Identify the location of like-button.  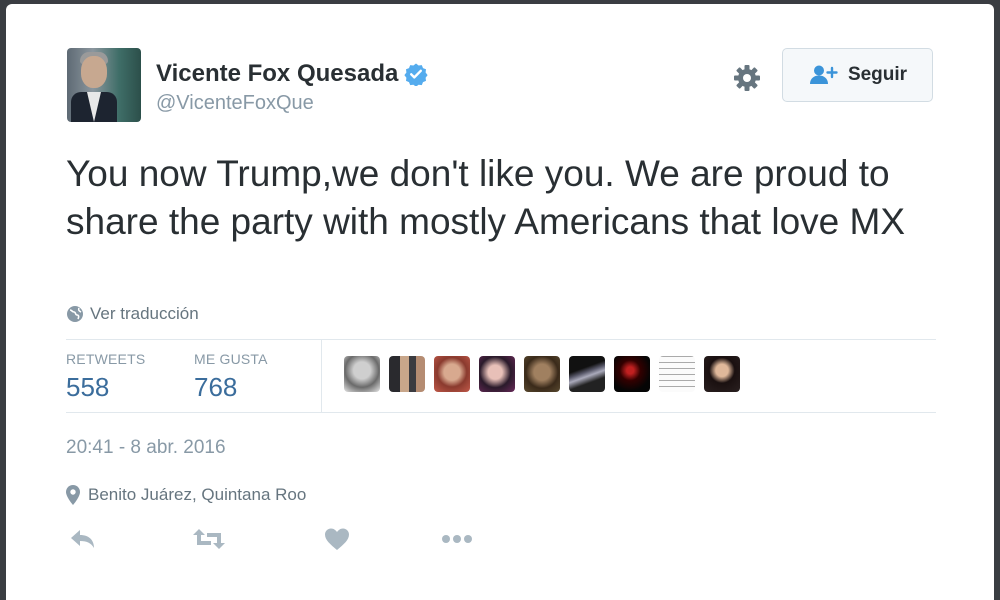
(337, 539).